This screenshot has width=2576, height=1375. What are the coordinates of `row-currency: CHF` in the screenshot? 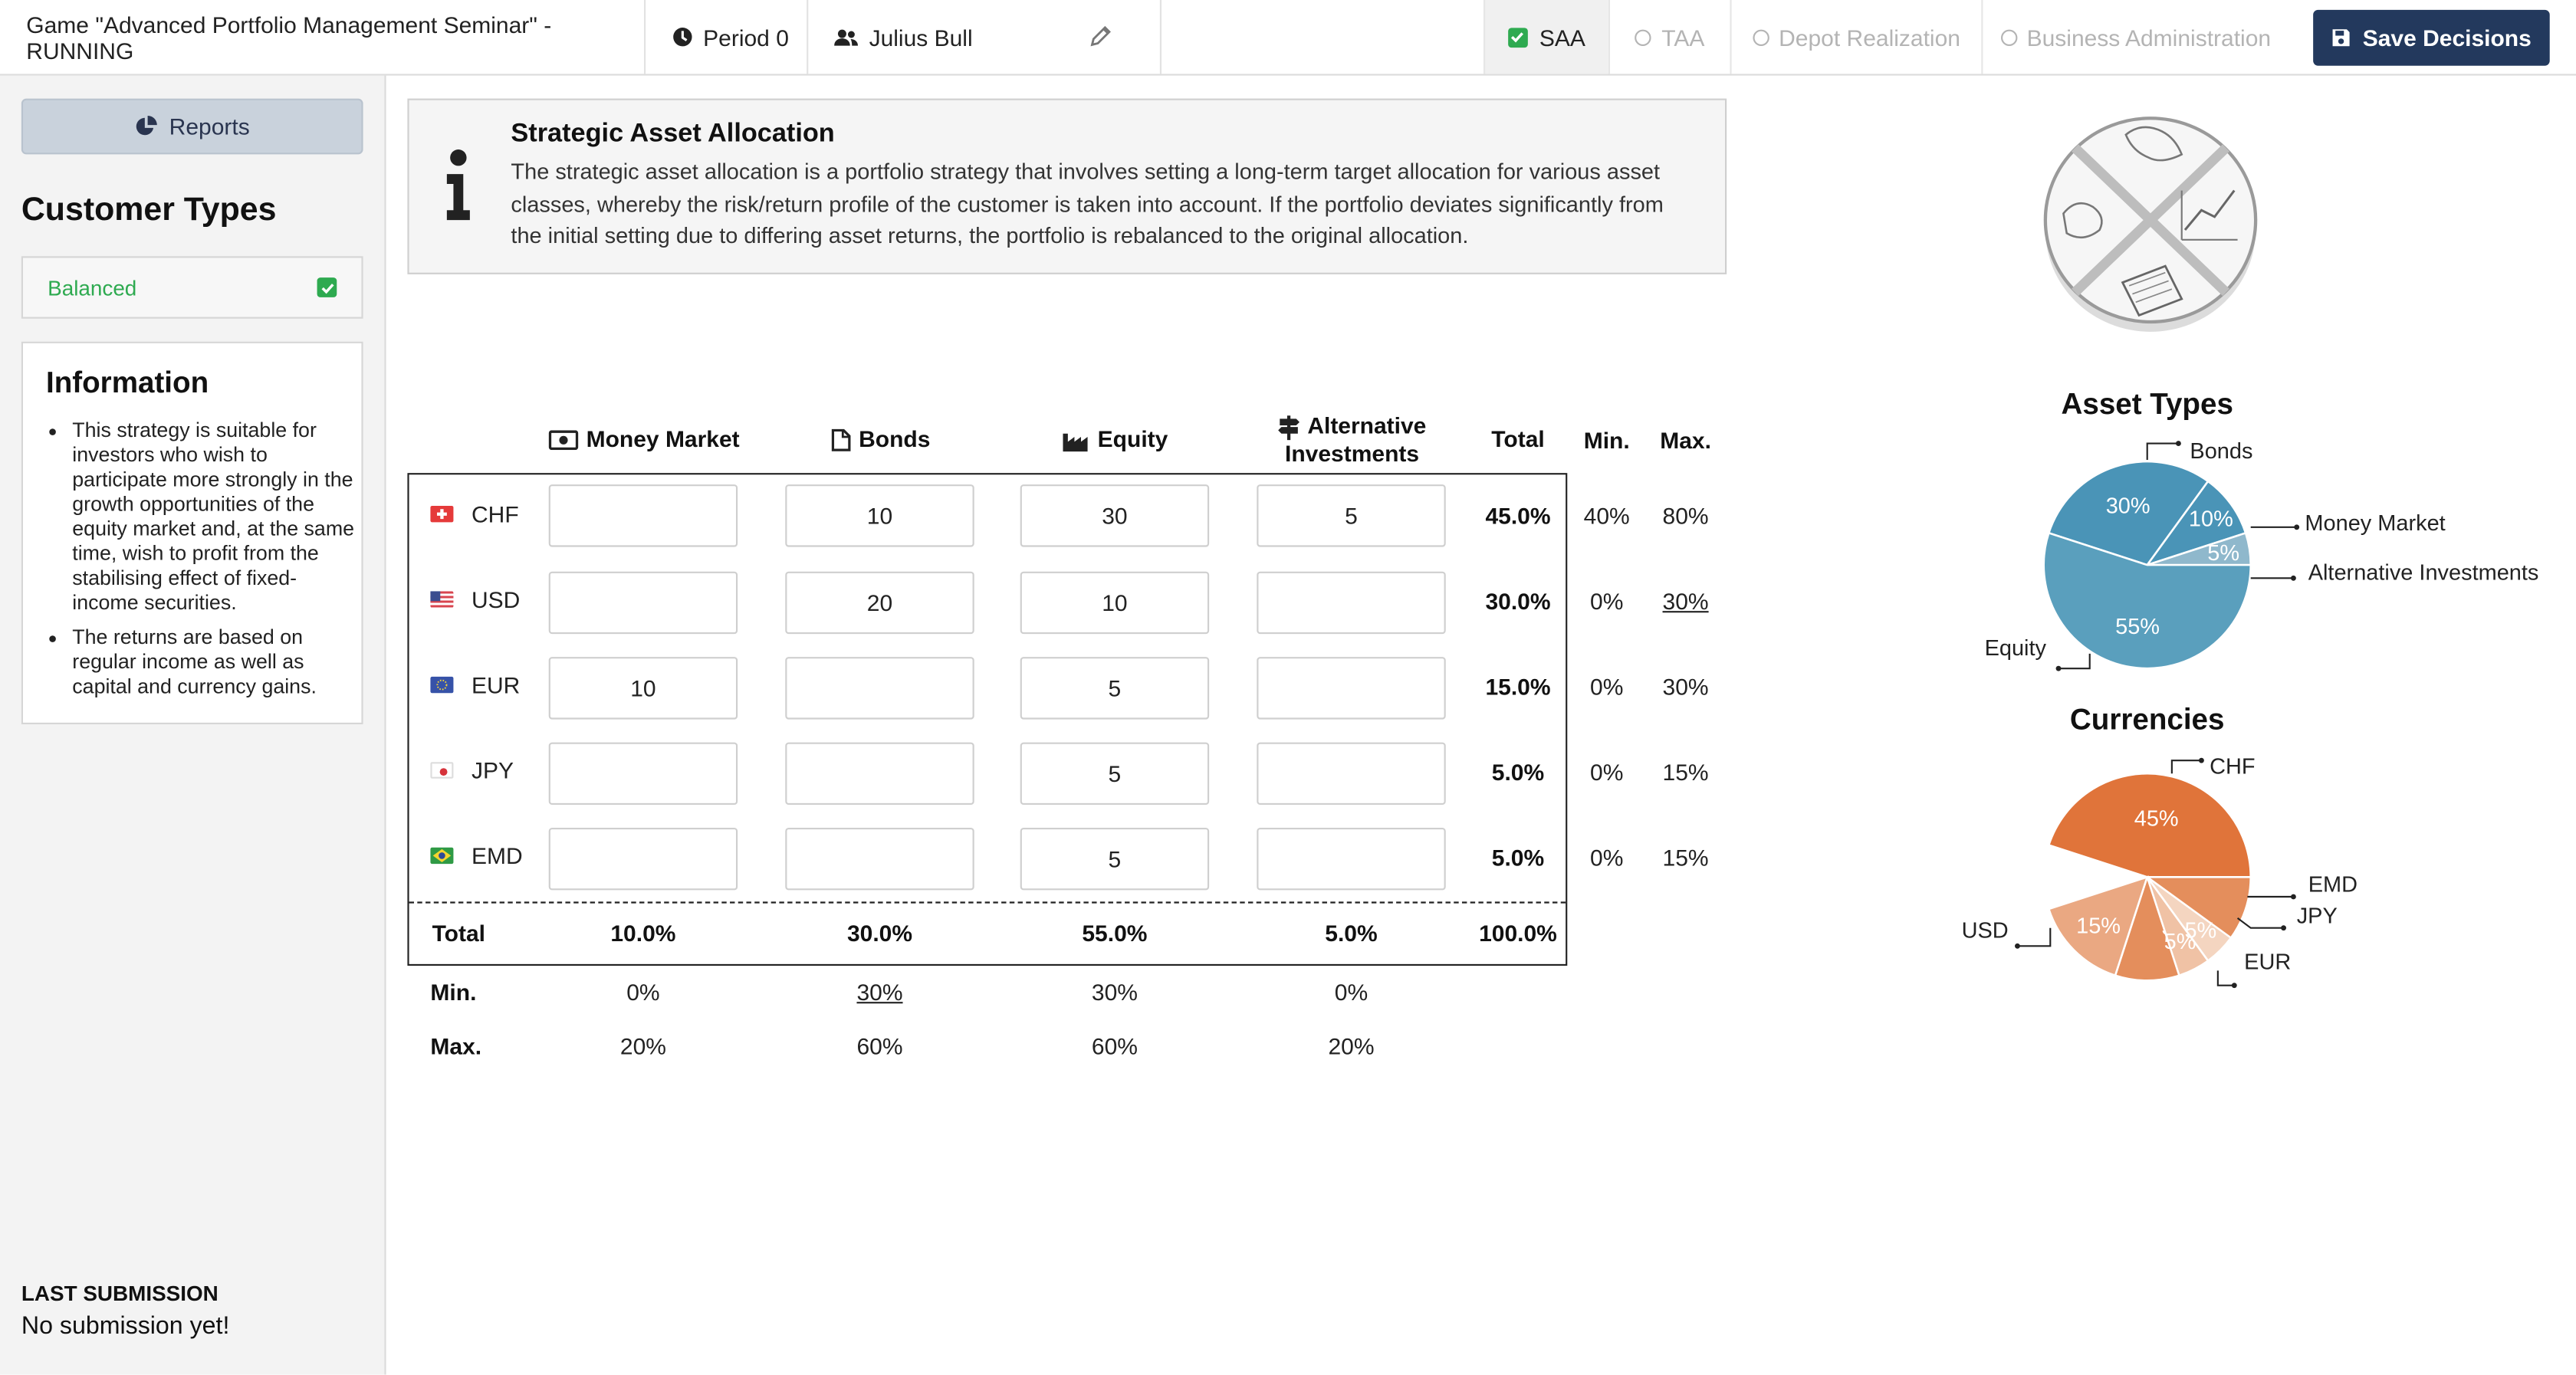 It's located at (496, 513).